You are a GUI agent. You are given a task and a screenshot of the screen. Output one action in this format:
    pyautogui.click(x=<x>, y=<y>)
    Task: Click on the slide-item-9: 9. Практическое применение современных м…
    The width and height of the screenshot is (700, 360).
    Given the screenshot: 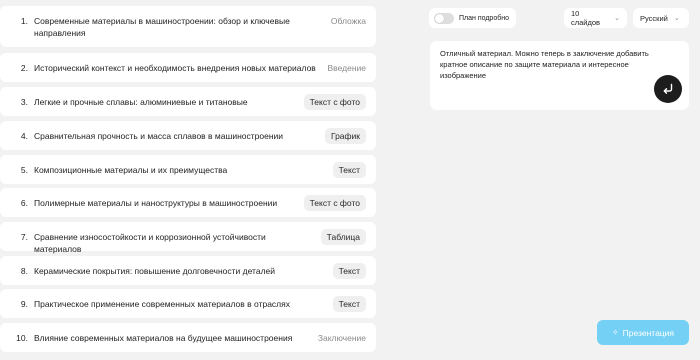 What is the action you would take?
    pyautogui.click(x=188, y=303)
    